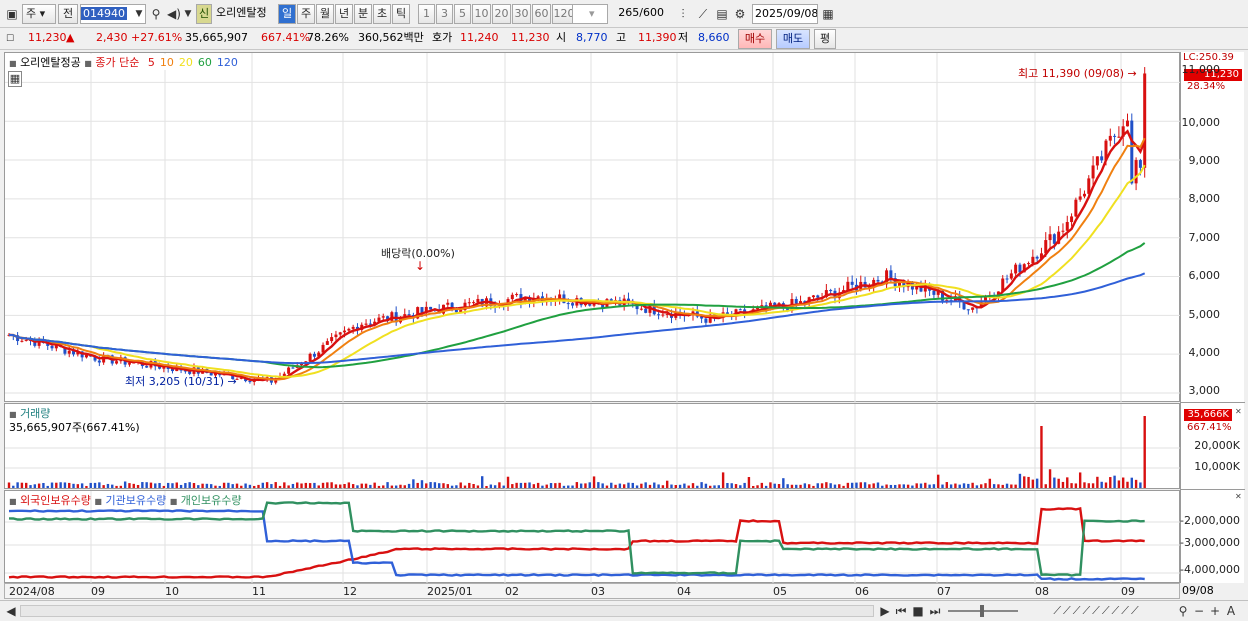  Describe the element at coordinates (344, 14) in the screenshot. I see `period-button-3: 년` at that location.